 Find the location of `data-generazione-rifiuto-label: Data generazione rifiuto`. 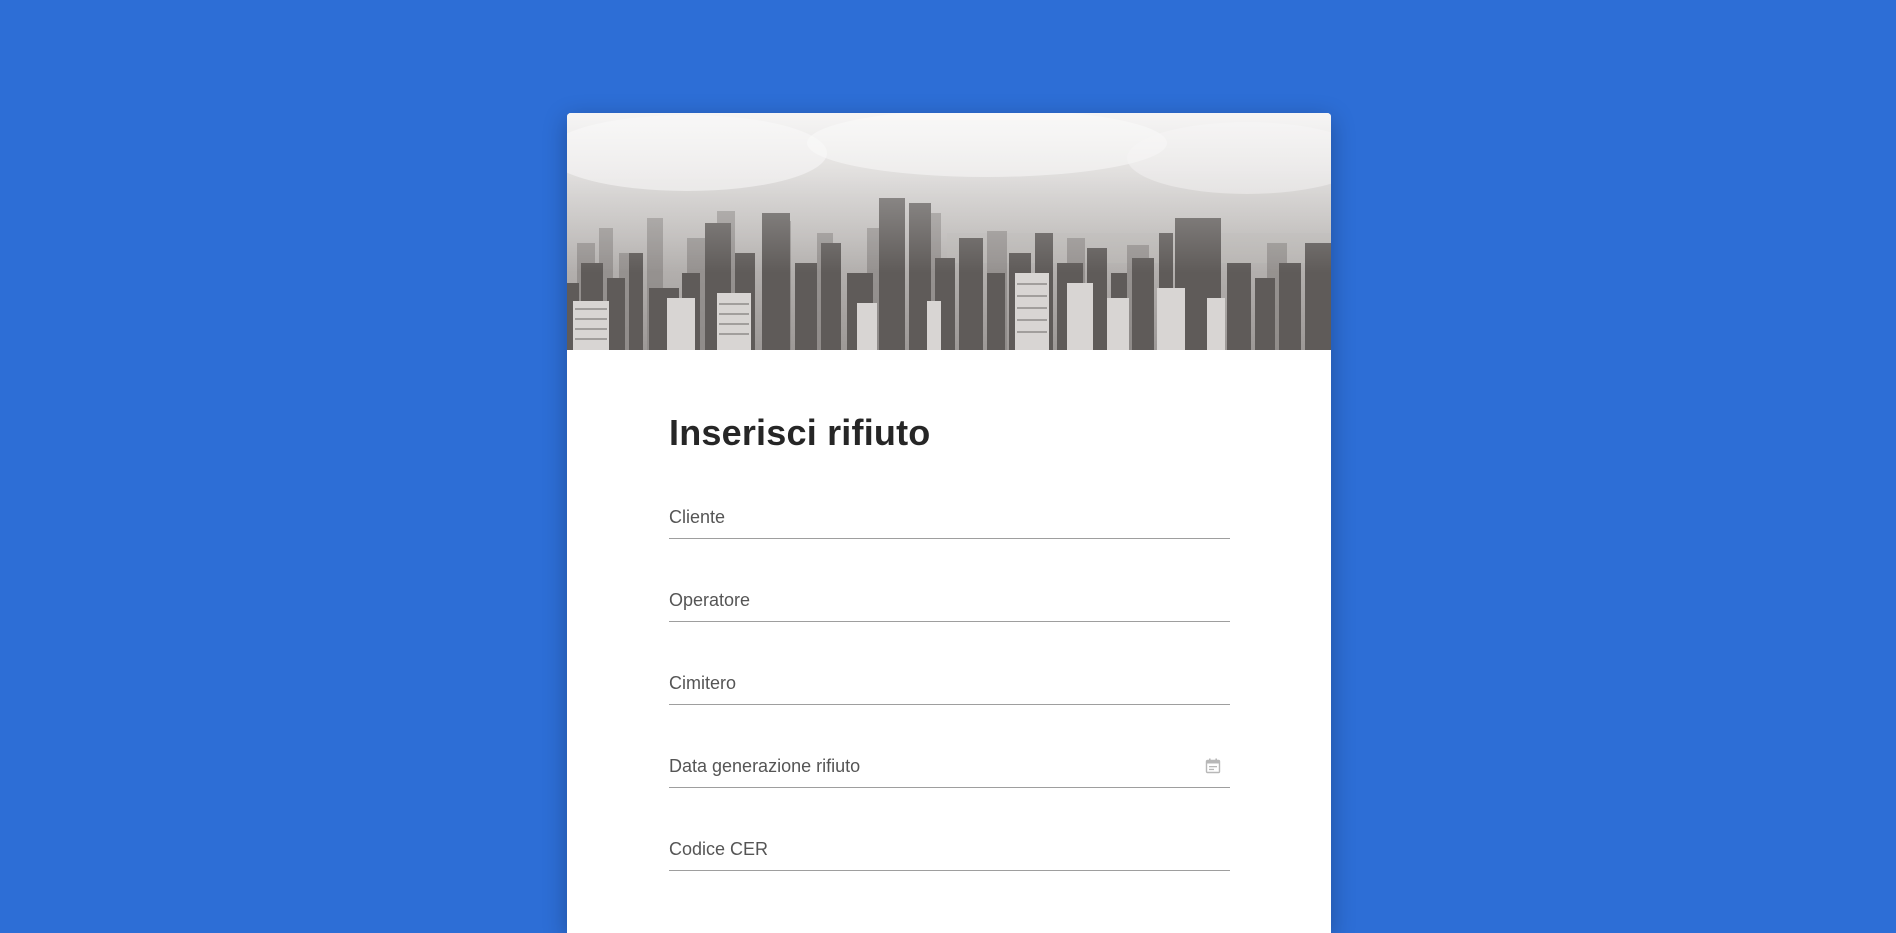

data-generazione-rifiuto-label: Data generazione rifiuto is located at coordinates (765, 766).